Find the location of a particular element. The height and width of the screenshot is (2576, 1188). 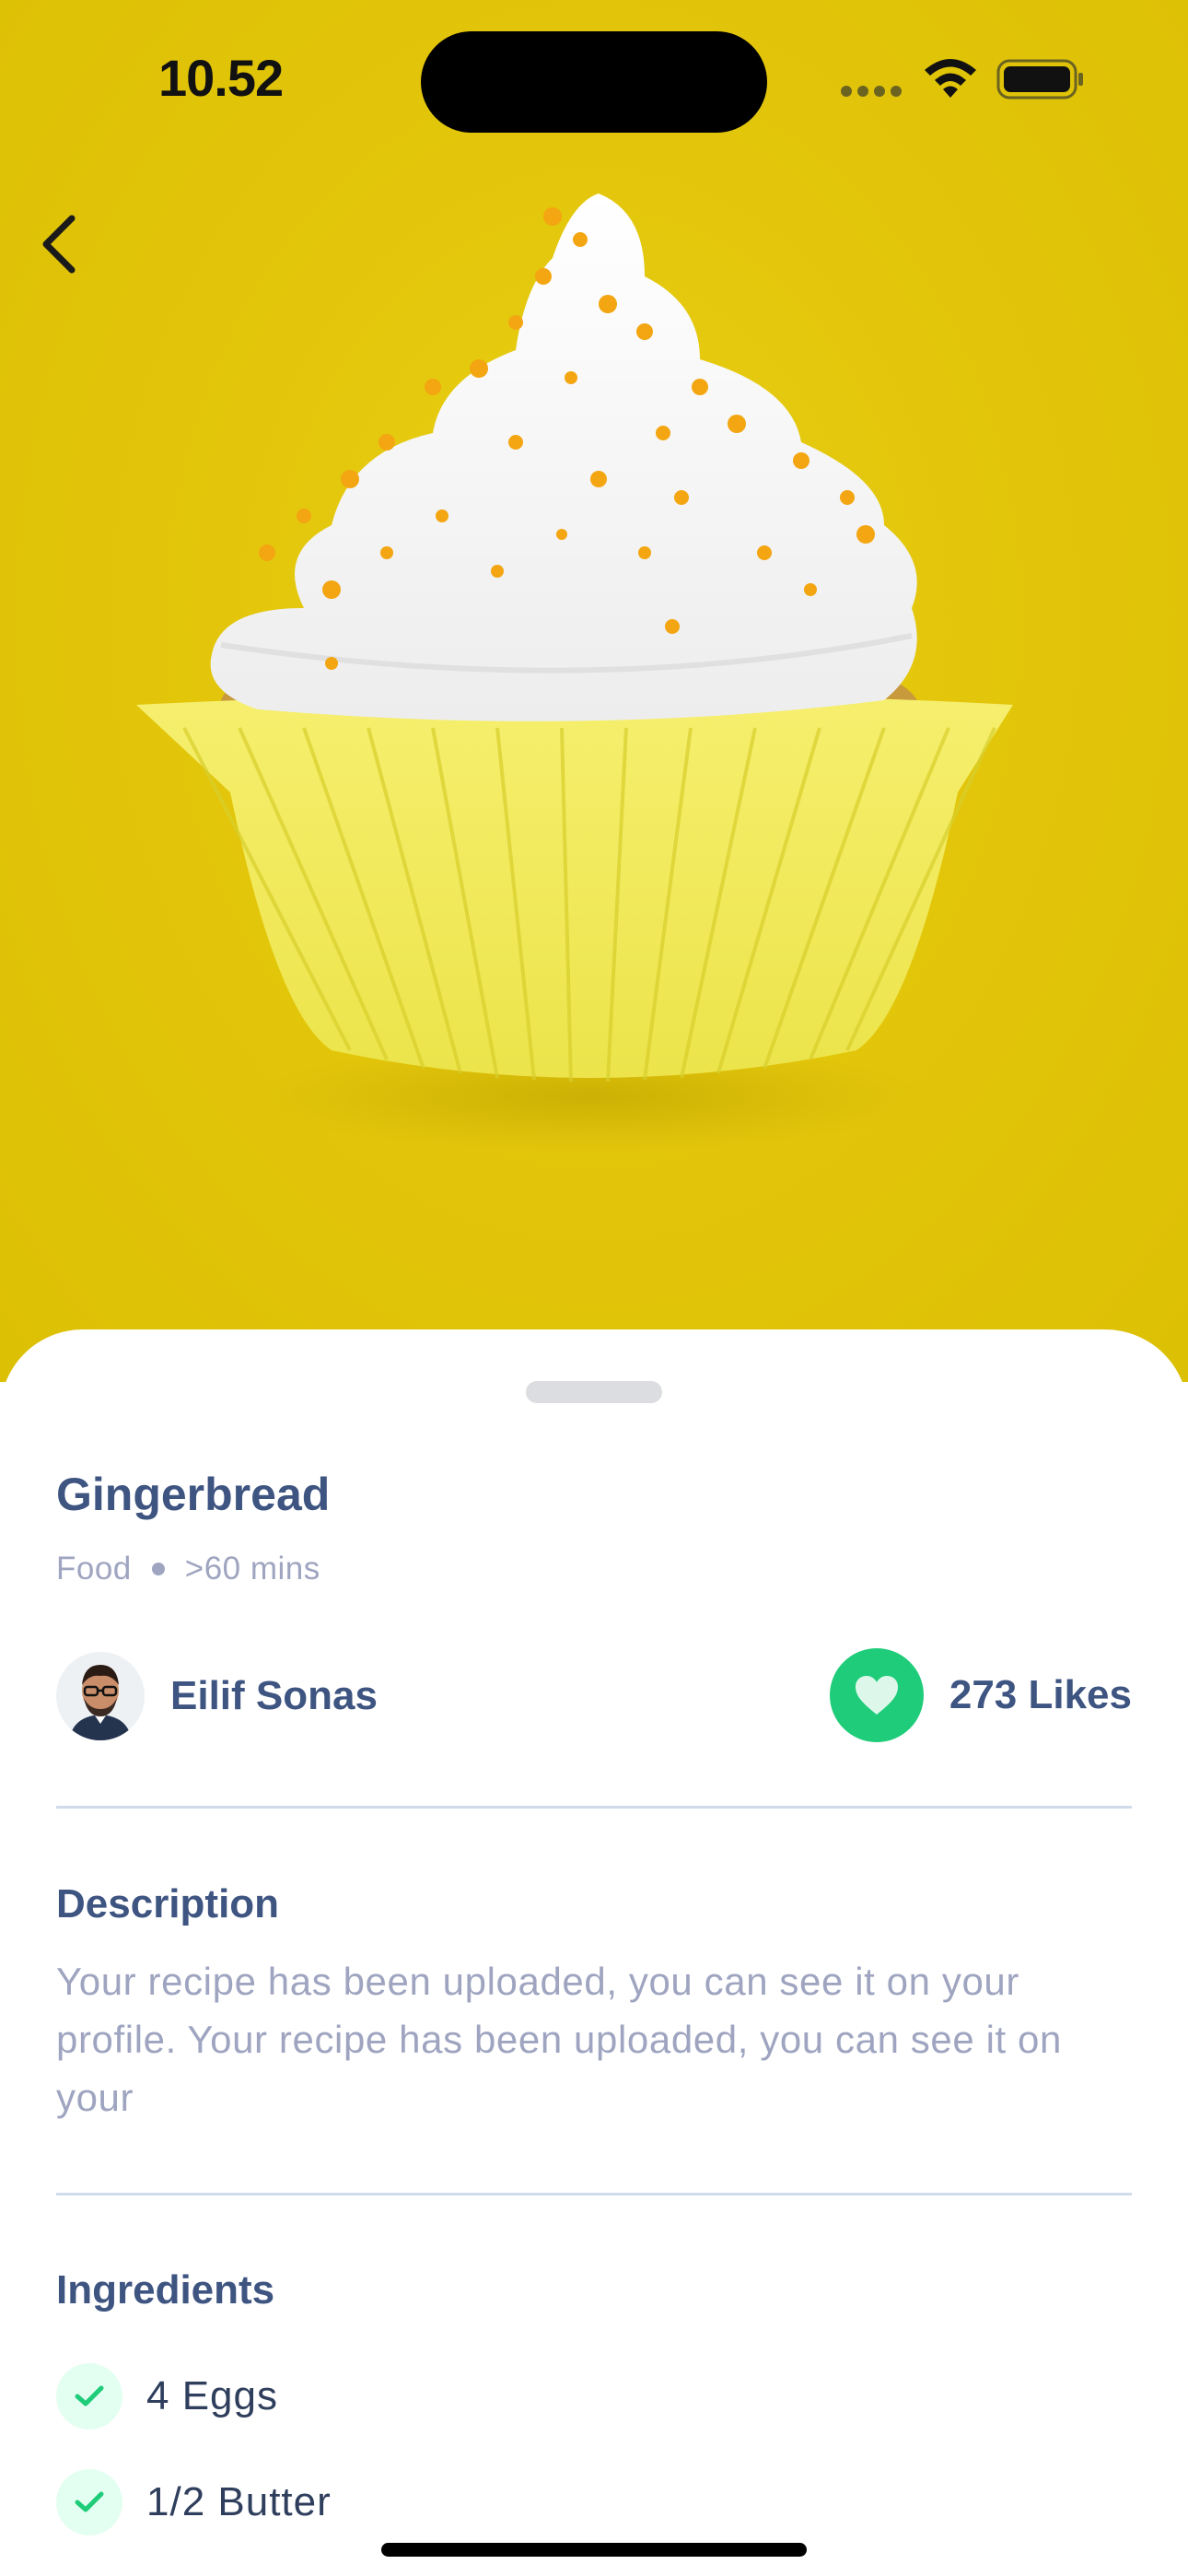

ingredient-label: 4 Eggs is located at coordinates (212, 2395).